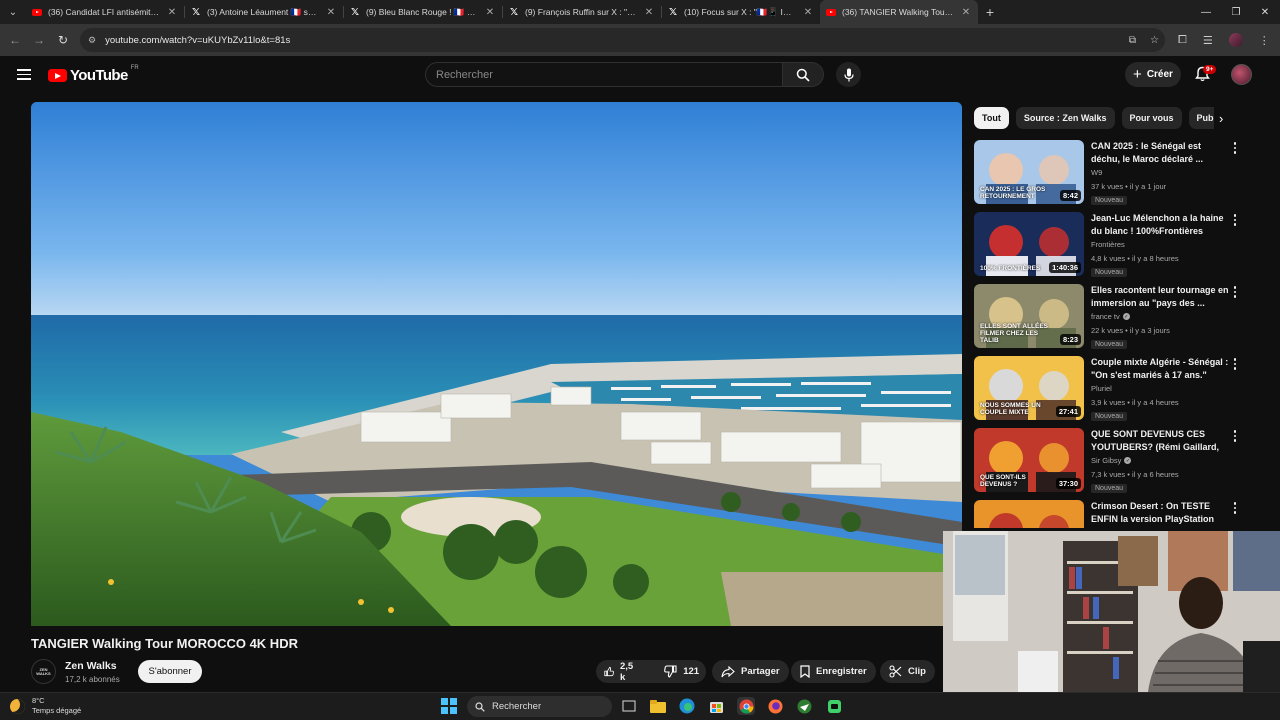 This screenshot has height=720, width=1280. What do you see at coordinates (15, 40) in the screenshot?
I see `back-button: ←` at bounding box center [15, 40].